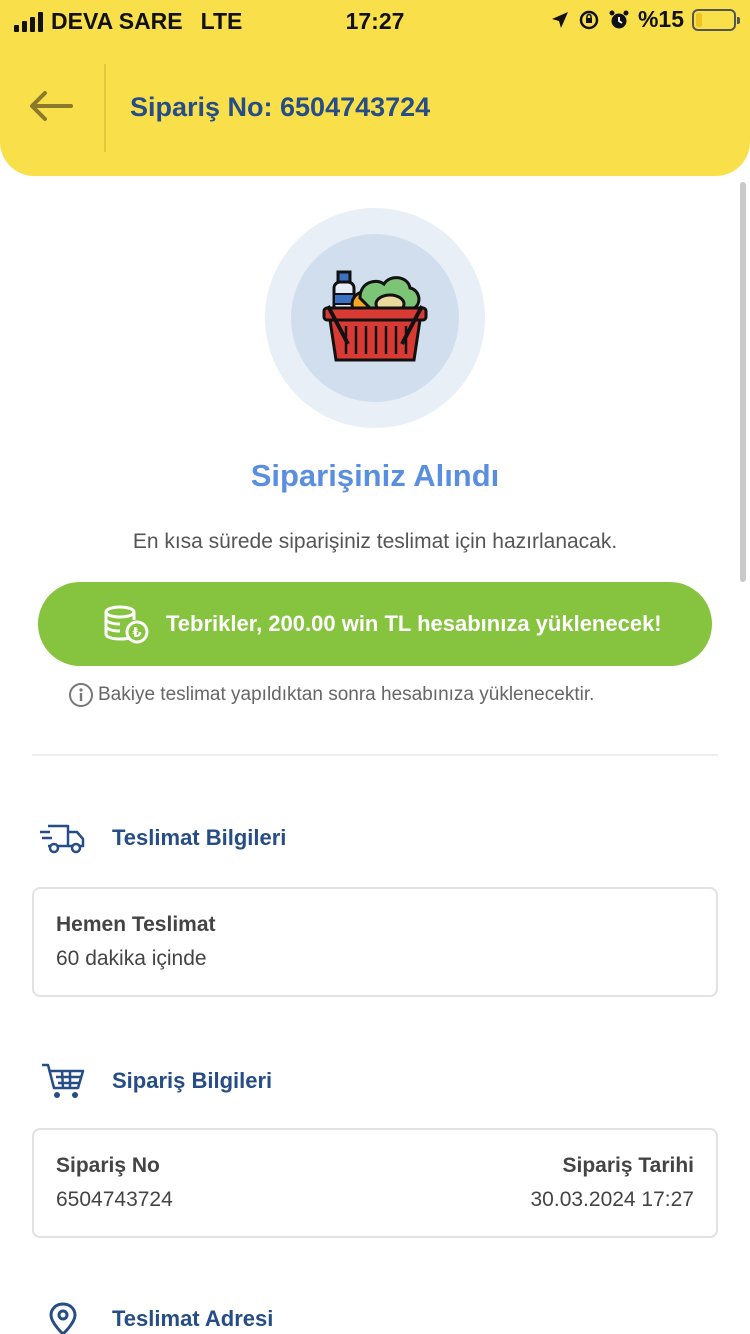  What do you see at coordinates (114, 1183) in the screenshot?
I see `order-no-block: Sipariş No 6504743724` at bounding box center [114, 1183].